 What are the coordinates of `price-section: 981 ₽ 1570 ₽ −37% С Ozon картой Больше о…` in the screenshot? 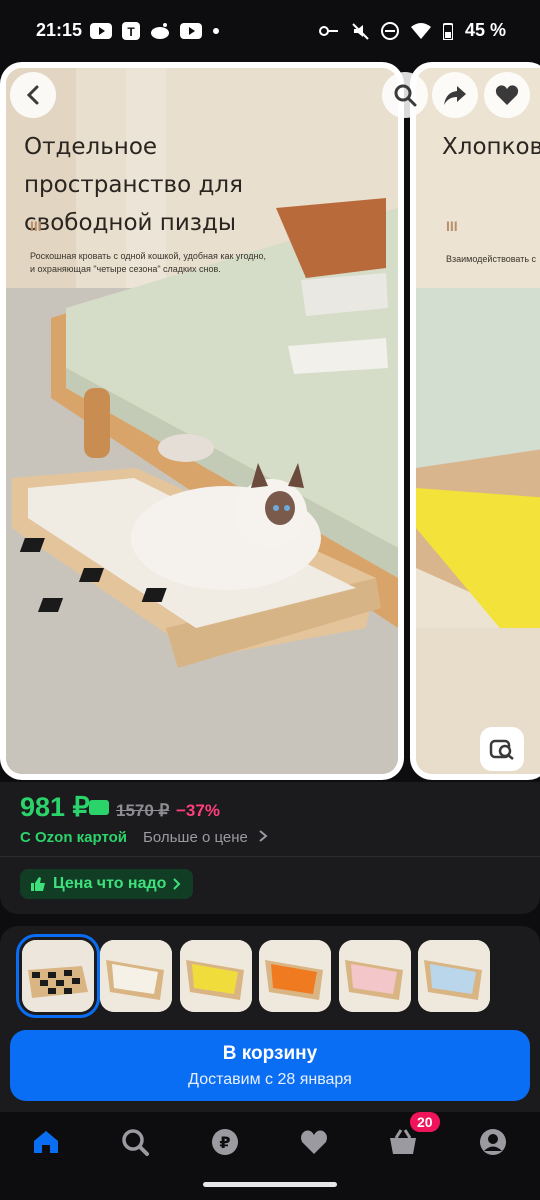 It's located at (270, 848).